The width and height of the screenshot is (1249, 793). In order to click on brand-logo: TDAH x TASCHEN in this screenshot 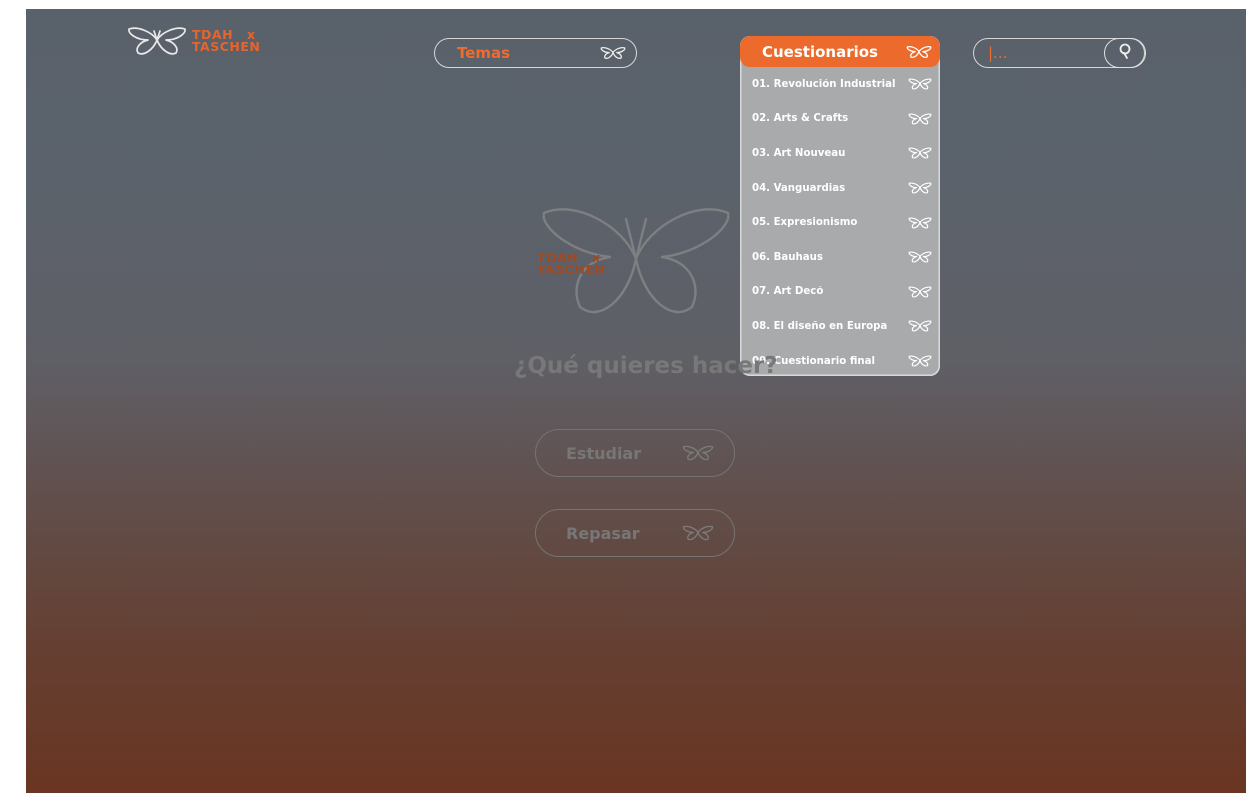, I will do `click(193, 41)`.